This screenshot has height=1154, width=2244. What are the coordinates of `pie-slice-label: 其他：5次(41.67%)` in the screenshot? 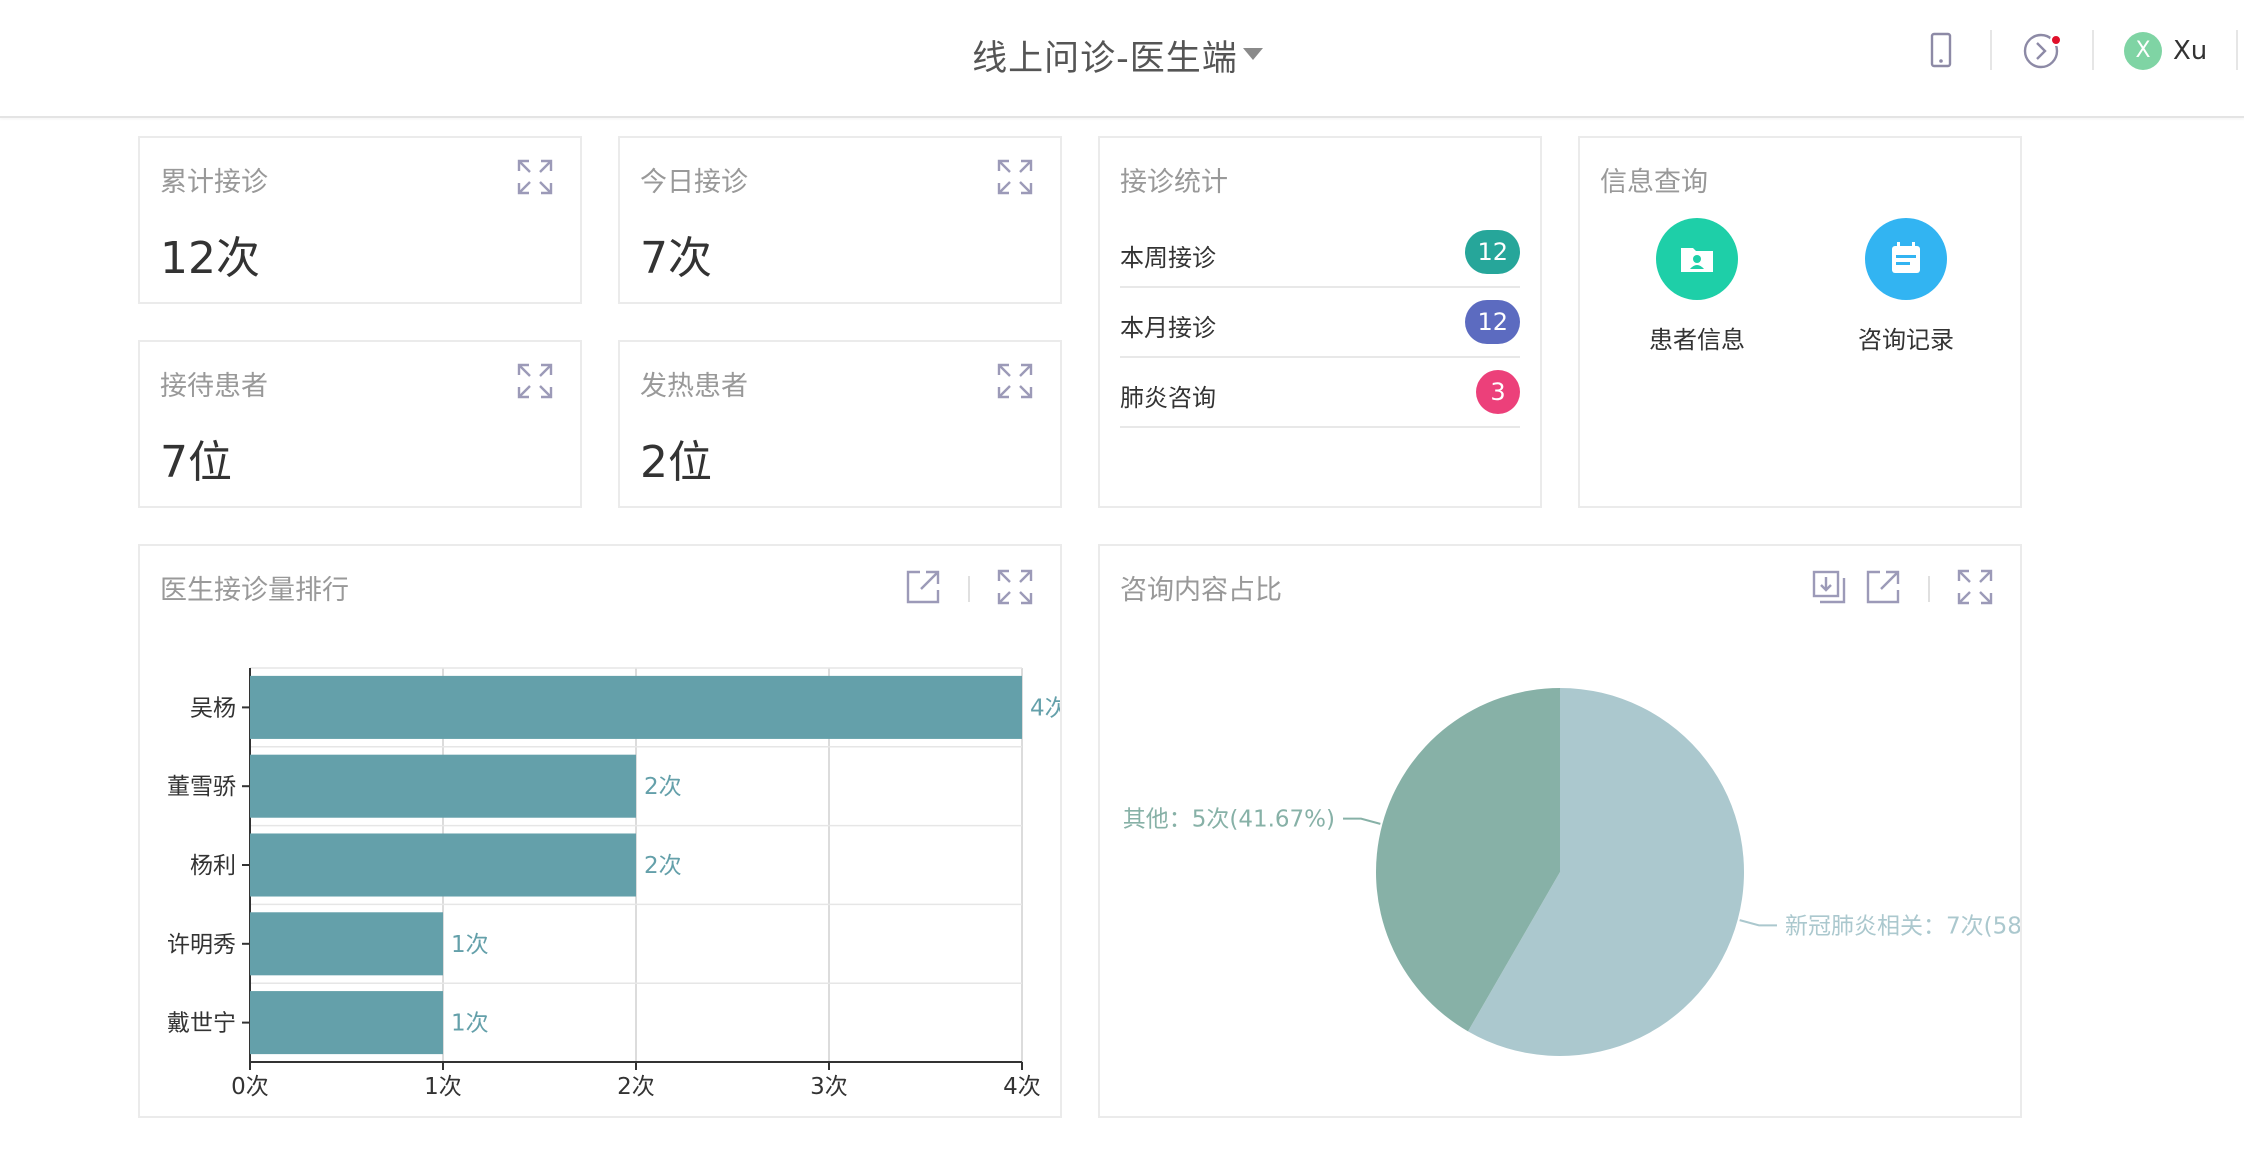 It's located at (1229, 820).